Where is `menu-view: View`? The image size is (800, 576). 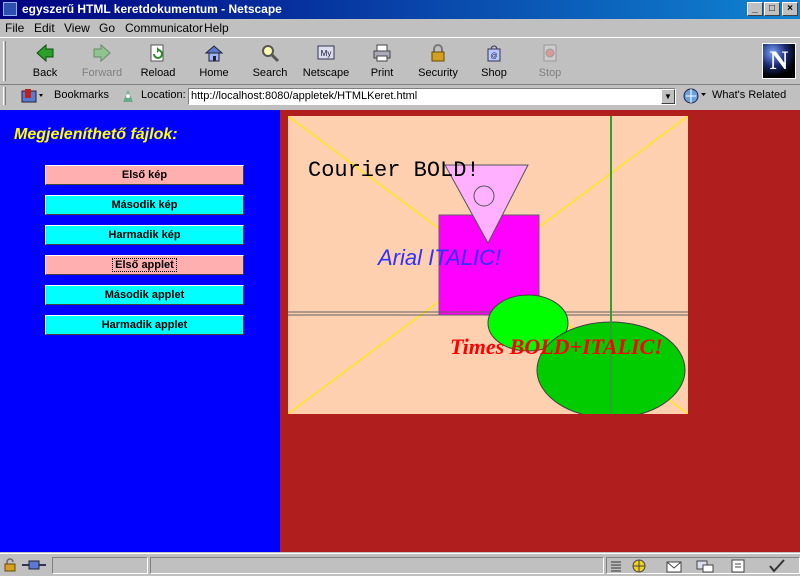
menu-view: View is located at coordinates (77, 28).